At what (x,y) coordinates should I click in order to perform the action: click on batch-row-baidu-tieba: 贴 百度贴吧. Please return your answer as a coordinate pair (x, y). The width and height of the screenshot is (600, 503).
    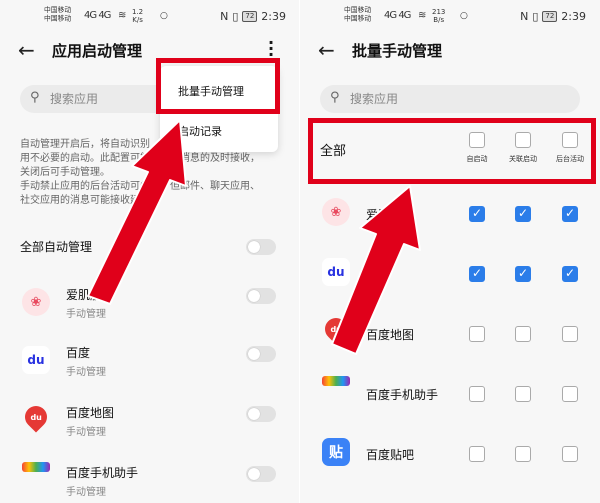
    Looking at the image, I should click on (450, 456).